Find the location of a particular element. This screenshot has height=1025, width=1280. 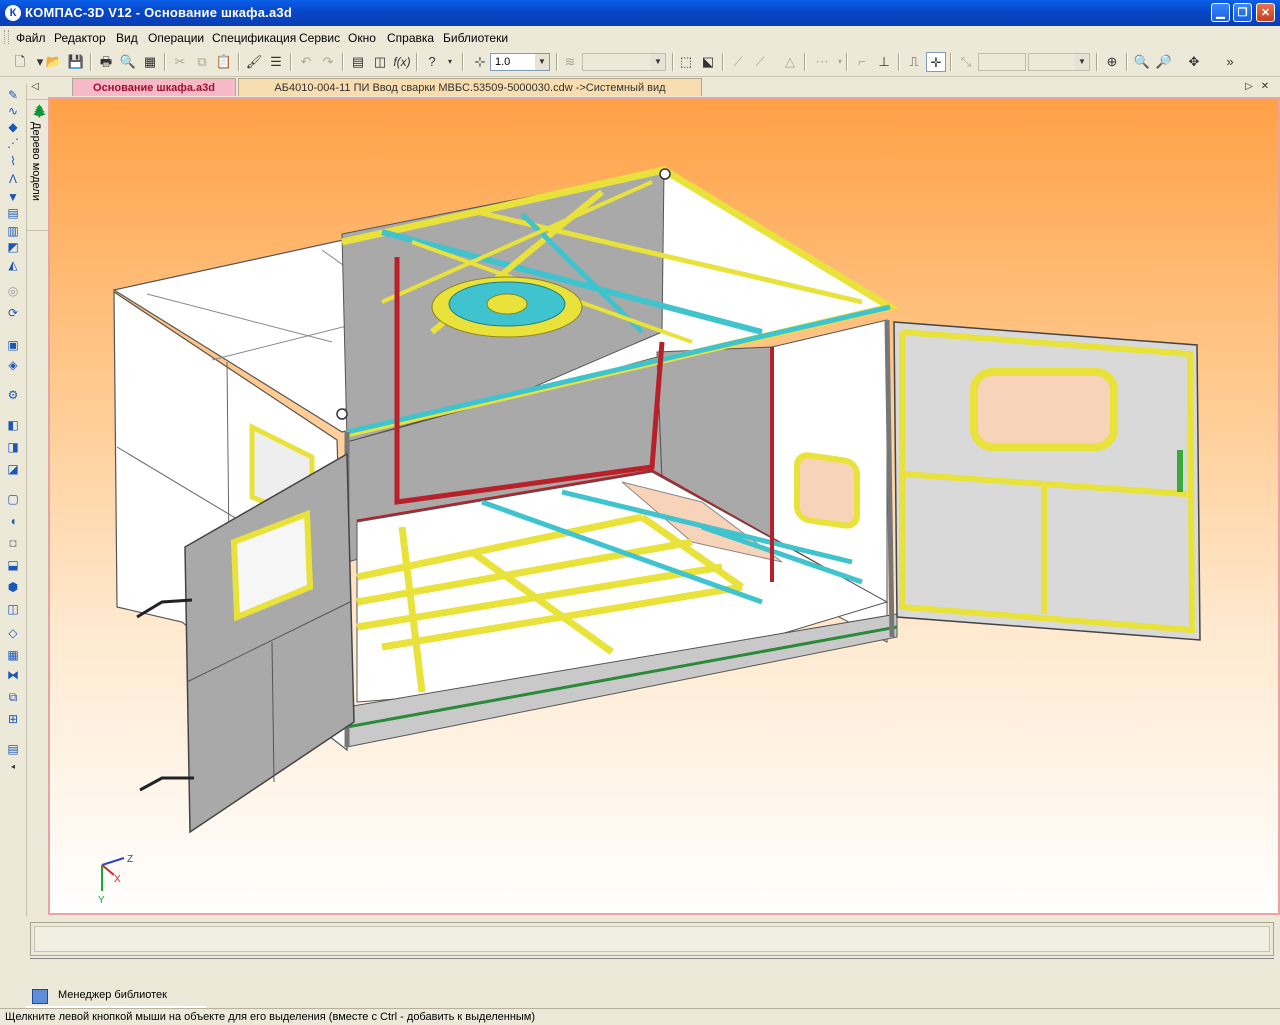

menu-view: Вид is located at coordinates (127, 38).